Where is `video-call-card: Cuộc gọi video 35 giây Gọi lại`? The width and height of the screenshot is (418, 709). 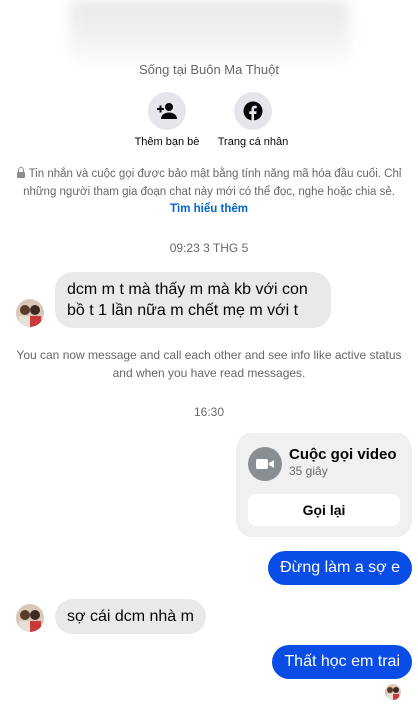
video-call-card: Cuộc gọi video 35 giây Gọi lại is located at coordinates (324, 485).